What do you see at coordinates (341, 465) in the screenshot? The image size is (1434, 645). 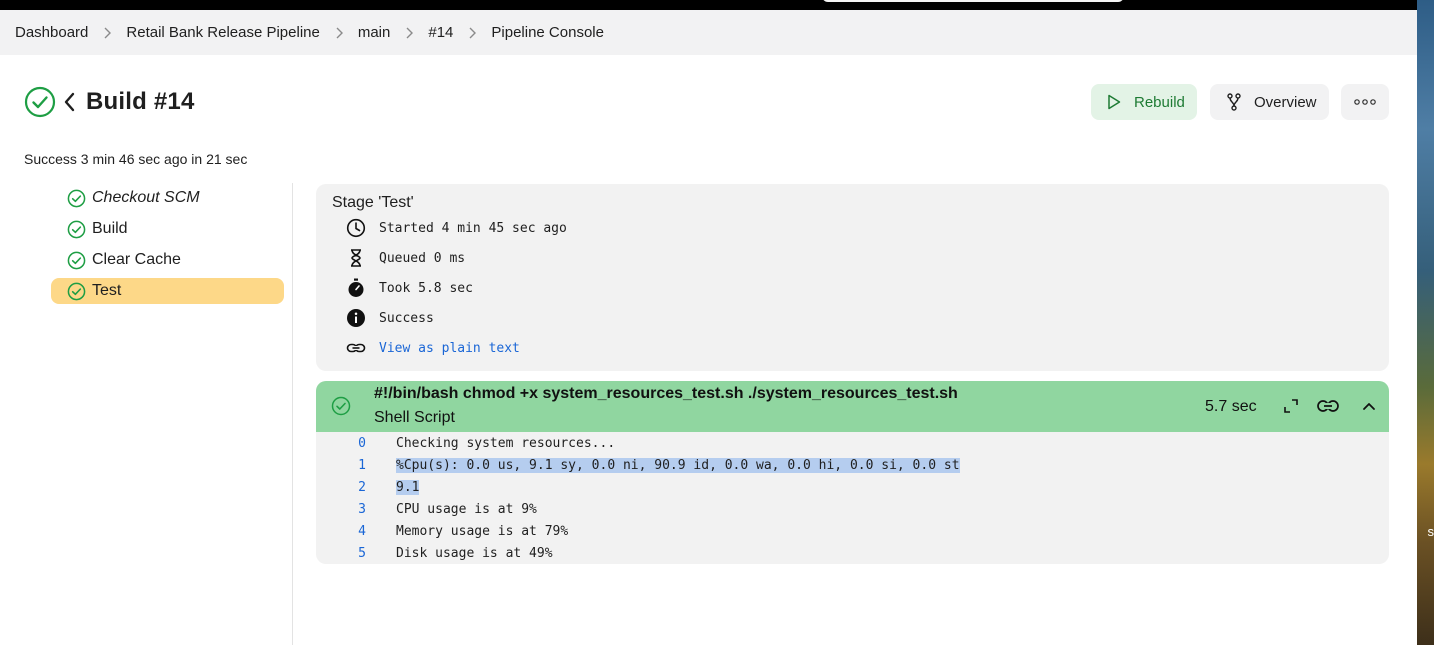 I see `log-line-number: 1` at bounding box center [341, 465].